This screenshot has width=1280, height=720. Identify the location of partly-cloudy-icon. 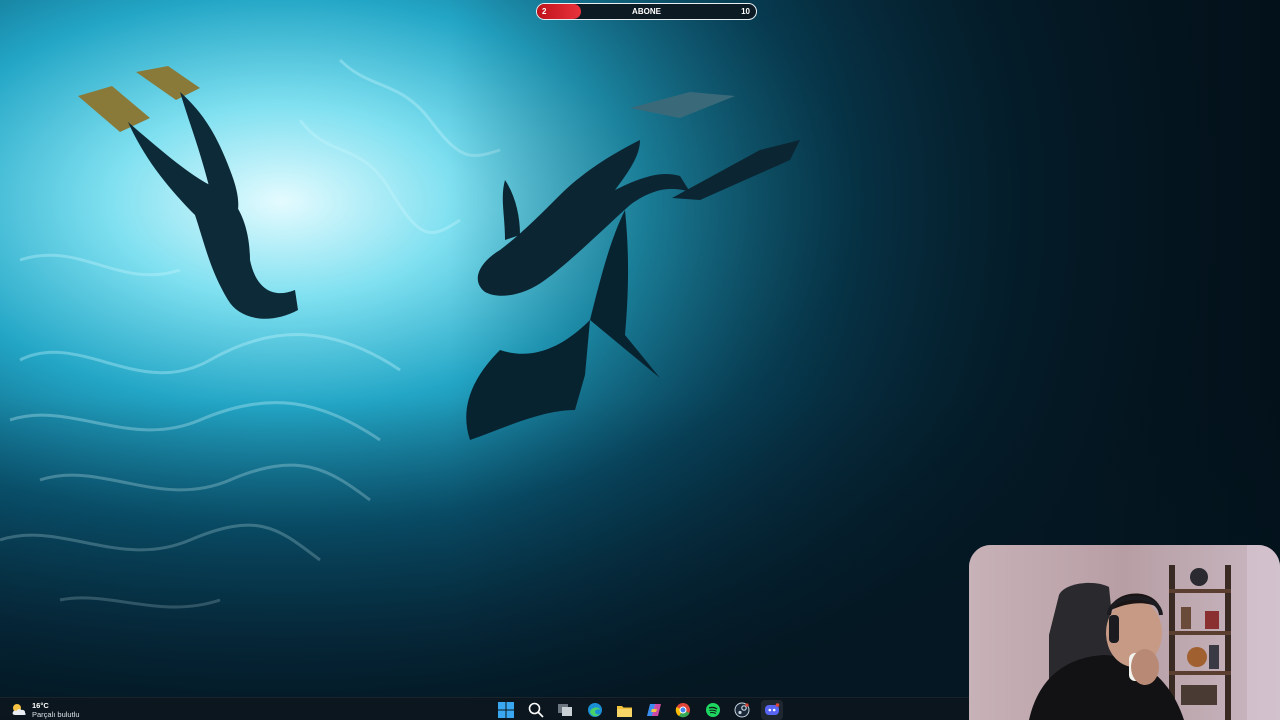
(19, 709).